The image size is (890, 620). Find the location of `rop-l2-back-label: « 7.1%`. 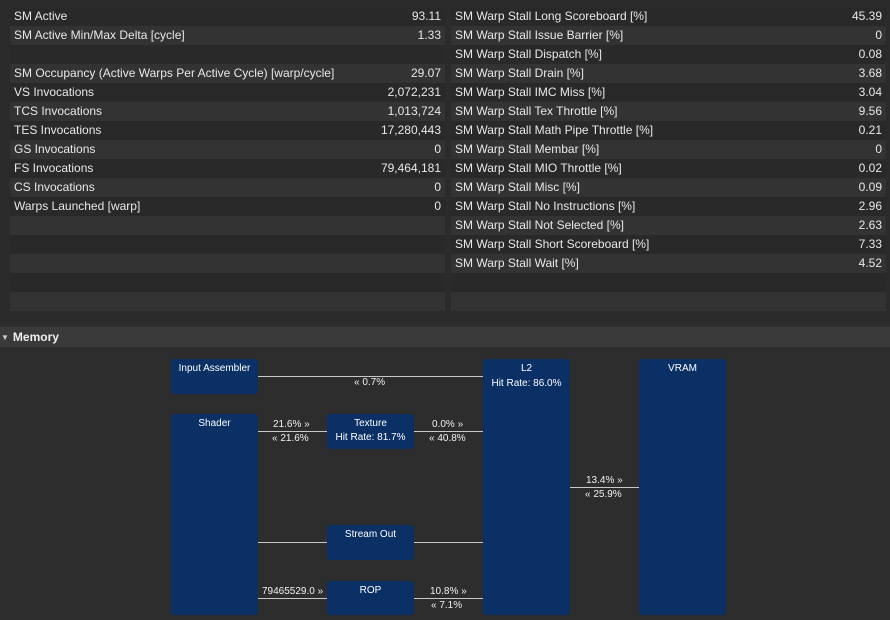

rop-l2-back-label: « 7.1% is located at coordinates (447, 605).